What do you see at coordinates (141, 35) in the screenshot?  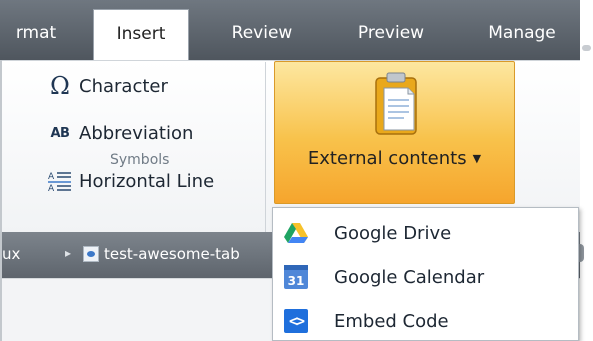 I see `tab-insert: Insert` at bounding box center [141, 35].